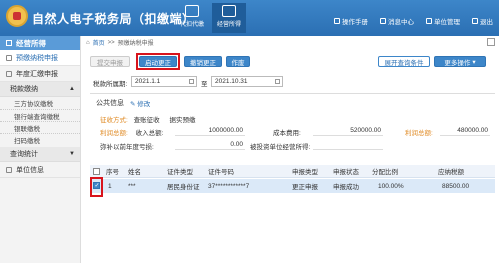 The height and width of the screenshot is (263, 499). Describe the element at coordinates (404, 61) in the screenshot. I see `expand-query-button: 展开查询条件` at that location.